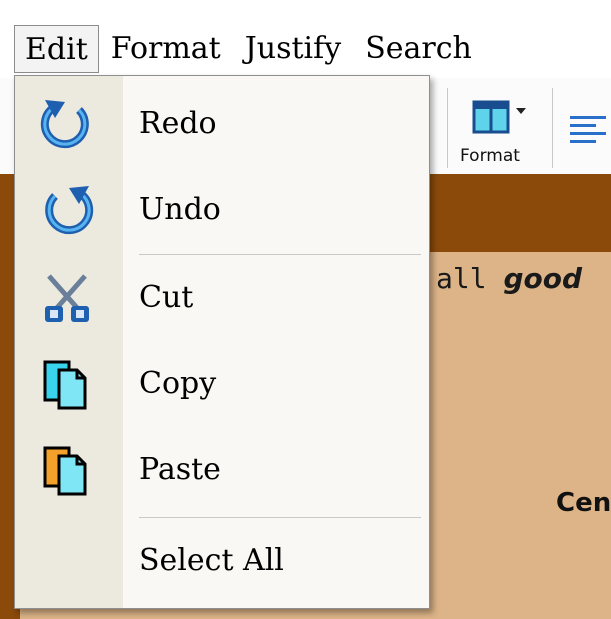 This screenshot has height=619, width=611. Describe the element at coordinates (583, 503) in the screenshot. I see `document-center-text: Cen` at that location.